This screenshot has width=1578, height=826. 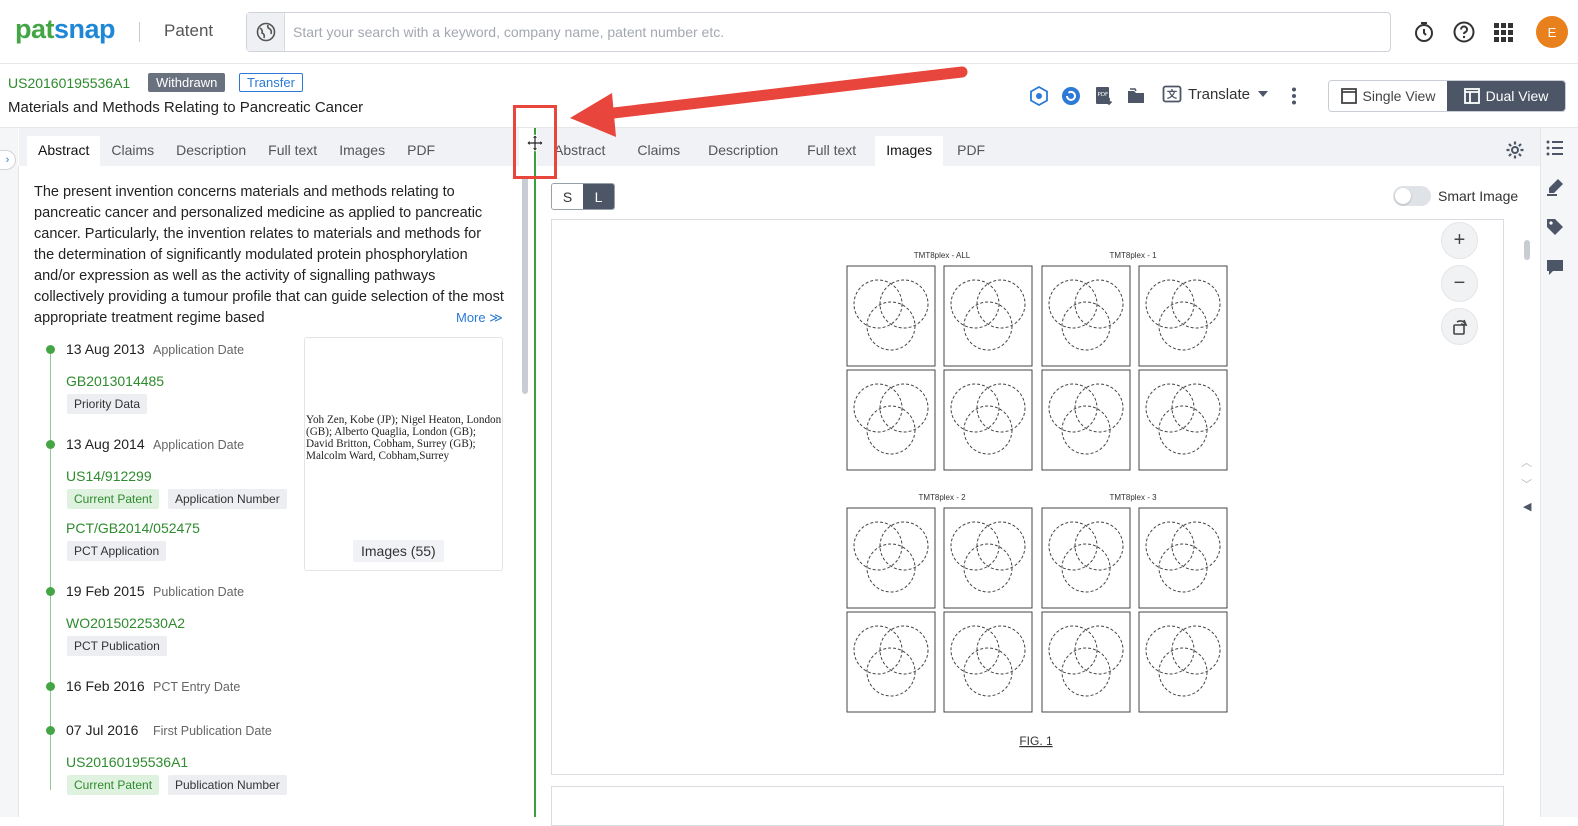 What do you see at coordinates (65, 29) in the screenshot?
I see `patsnap-logo: patsnap` at bounding box center [65, 29].